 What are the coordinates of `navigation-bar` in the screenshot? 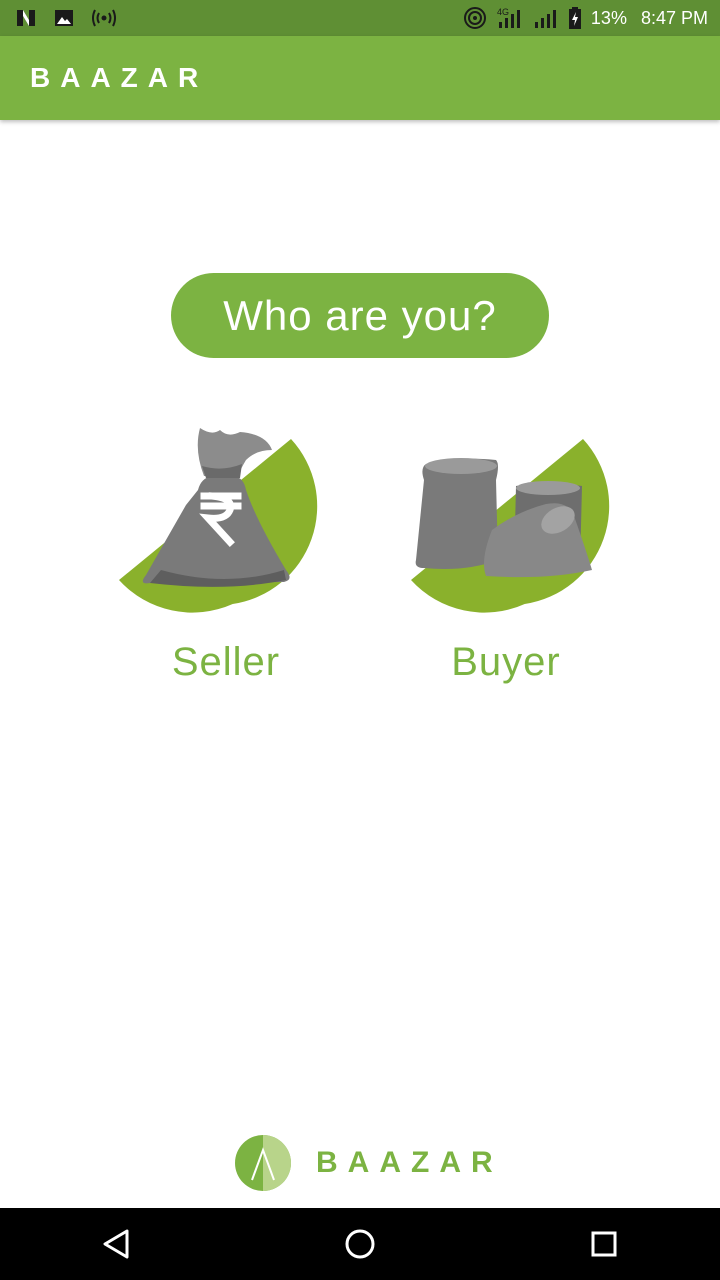 It's located at (360, 1244).